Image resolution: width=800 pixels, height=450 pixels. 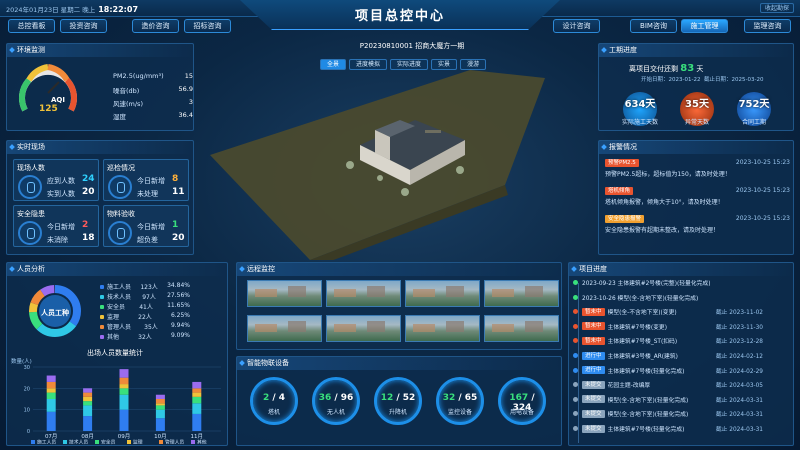 What do you see at coordinates (56, 226) in the screenshot?
I see `safety-card: 安全隐患 今日新增 2 未消除 18` at bounding box center [56, 226].